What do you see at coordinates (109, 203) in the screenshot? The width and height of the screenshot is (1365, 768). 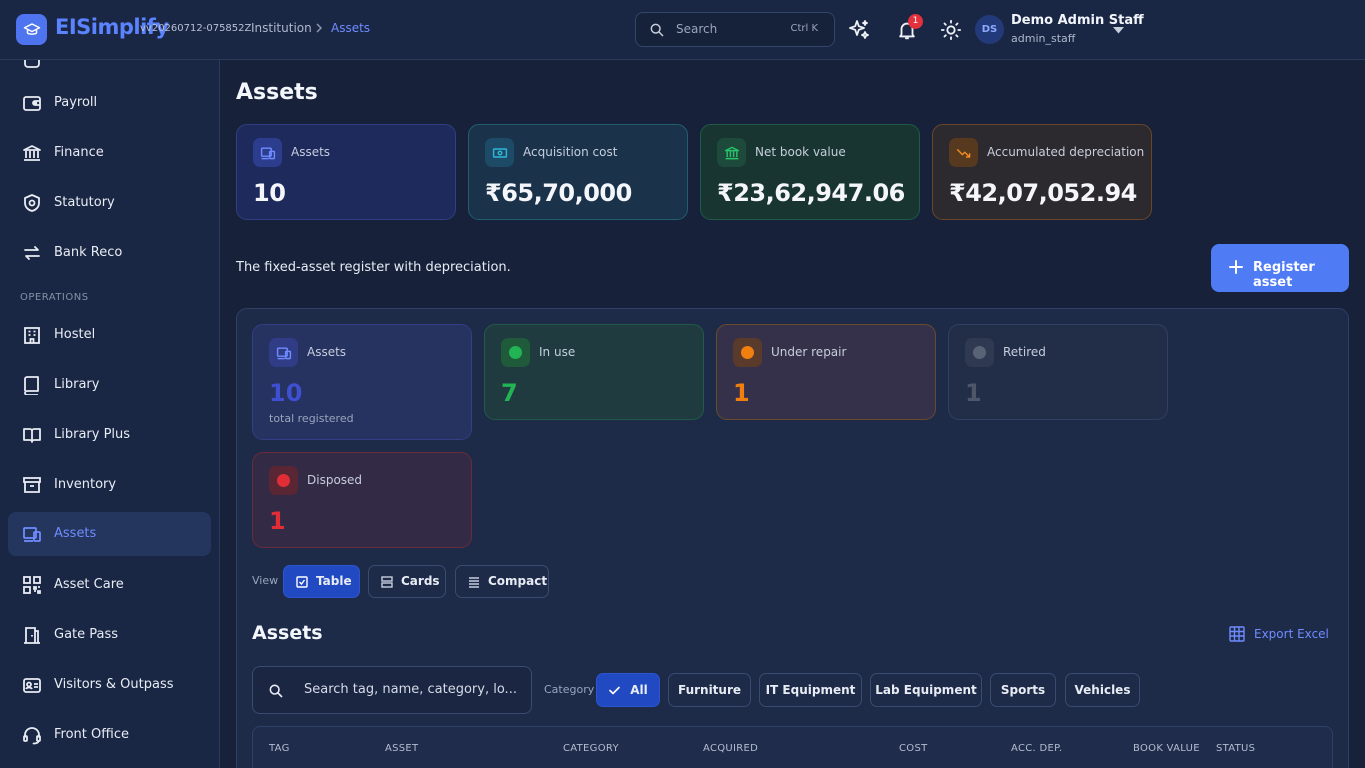 I see `sidebar-item-statutory: Statutory` at bounding box center [109, 203].